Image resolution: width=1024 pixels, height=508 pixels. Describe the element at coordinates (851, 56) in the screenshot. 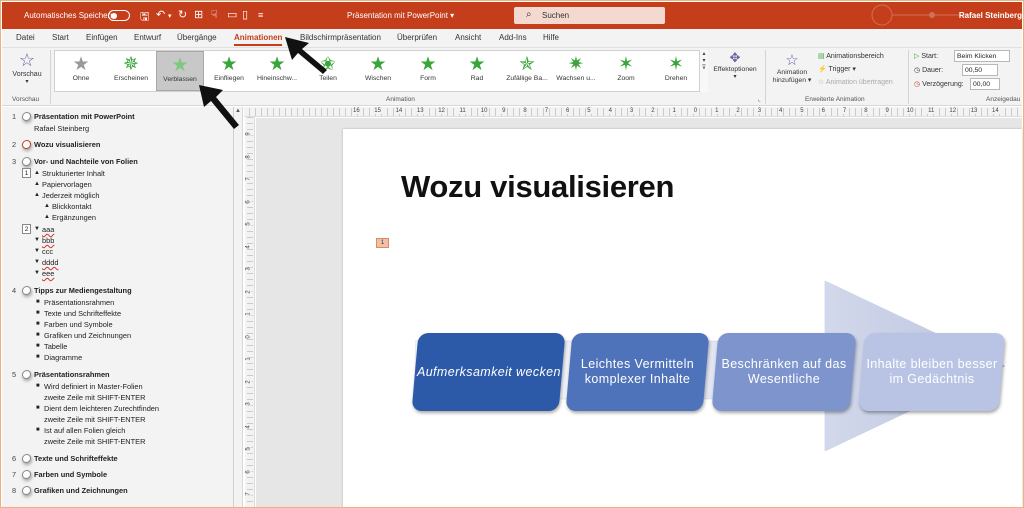

I see `animation-pane-button: ▤ Animationsbereich` at that location.